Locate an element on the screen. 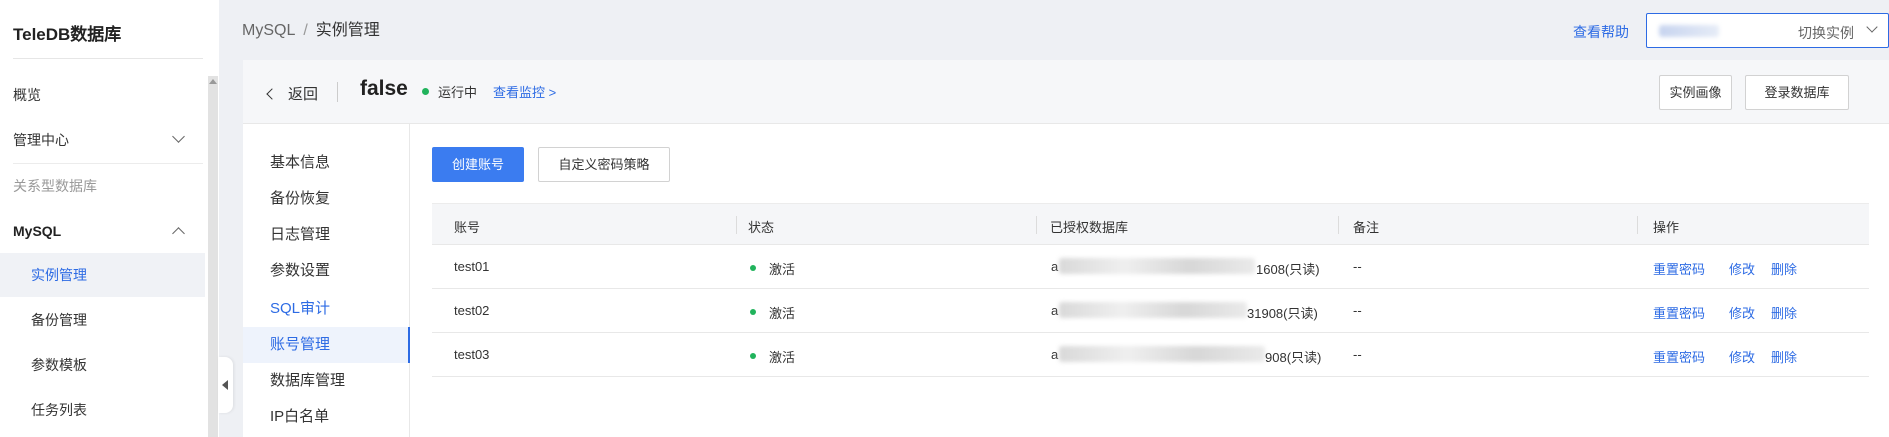 This screenshot has width=1889, height=437. authorized-db-suffix: 31908(只读) is located at coordinates (1282, 313).